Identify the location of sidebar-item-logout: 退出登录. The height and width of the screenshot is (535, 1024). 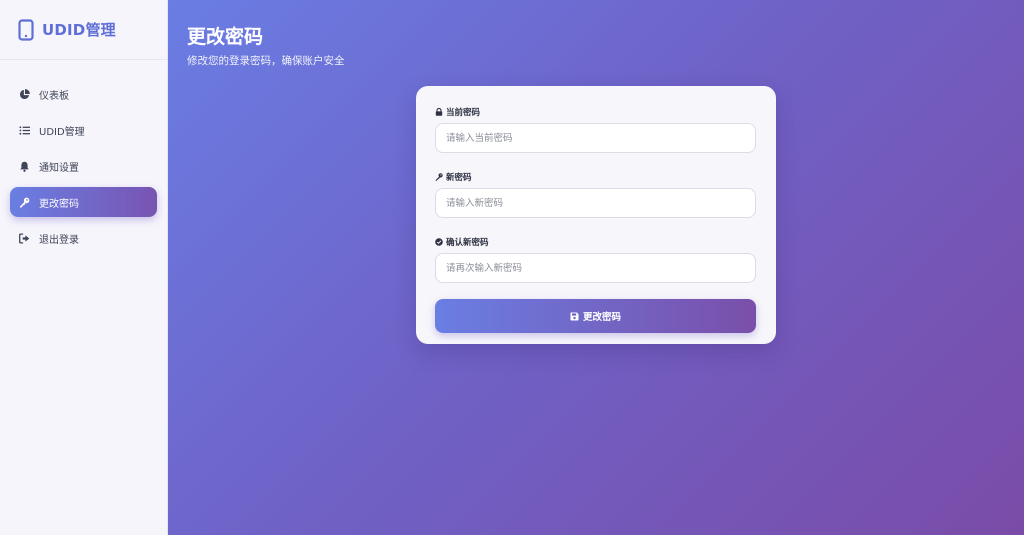
(83, 238).